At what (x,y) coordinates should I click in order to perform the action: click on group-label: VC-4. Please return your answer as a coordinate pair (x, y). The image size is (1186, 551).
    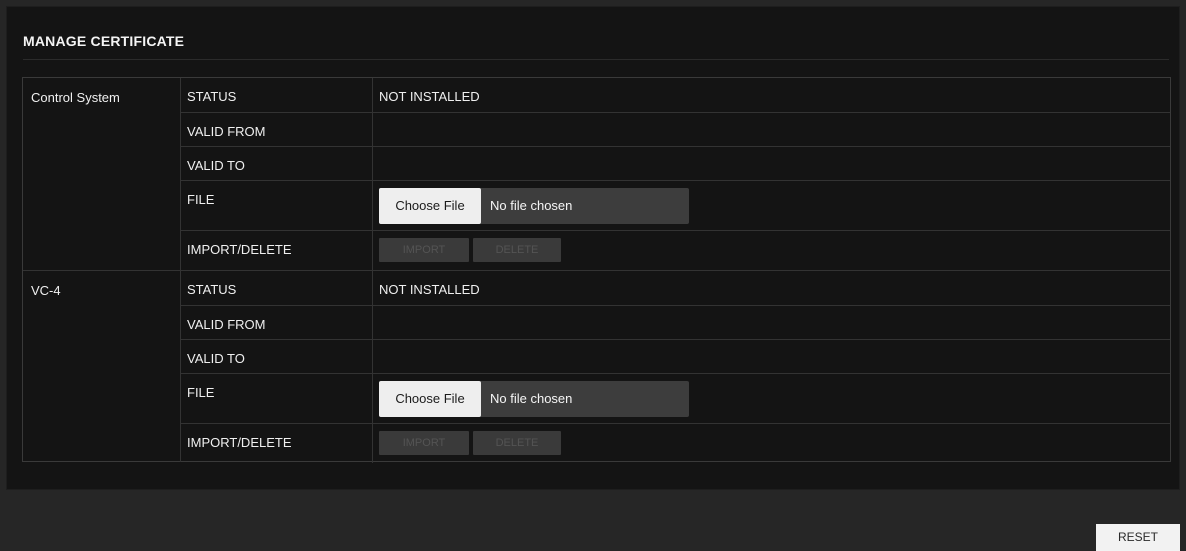
    Looking at the image, I should click on (102, 366).